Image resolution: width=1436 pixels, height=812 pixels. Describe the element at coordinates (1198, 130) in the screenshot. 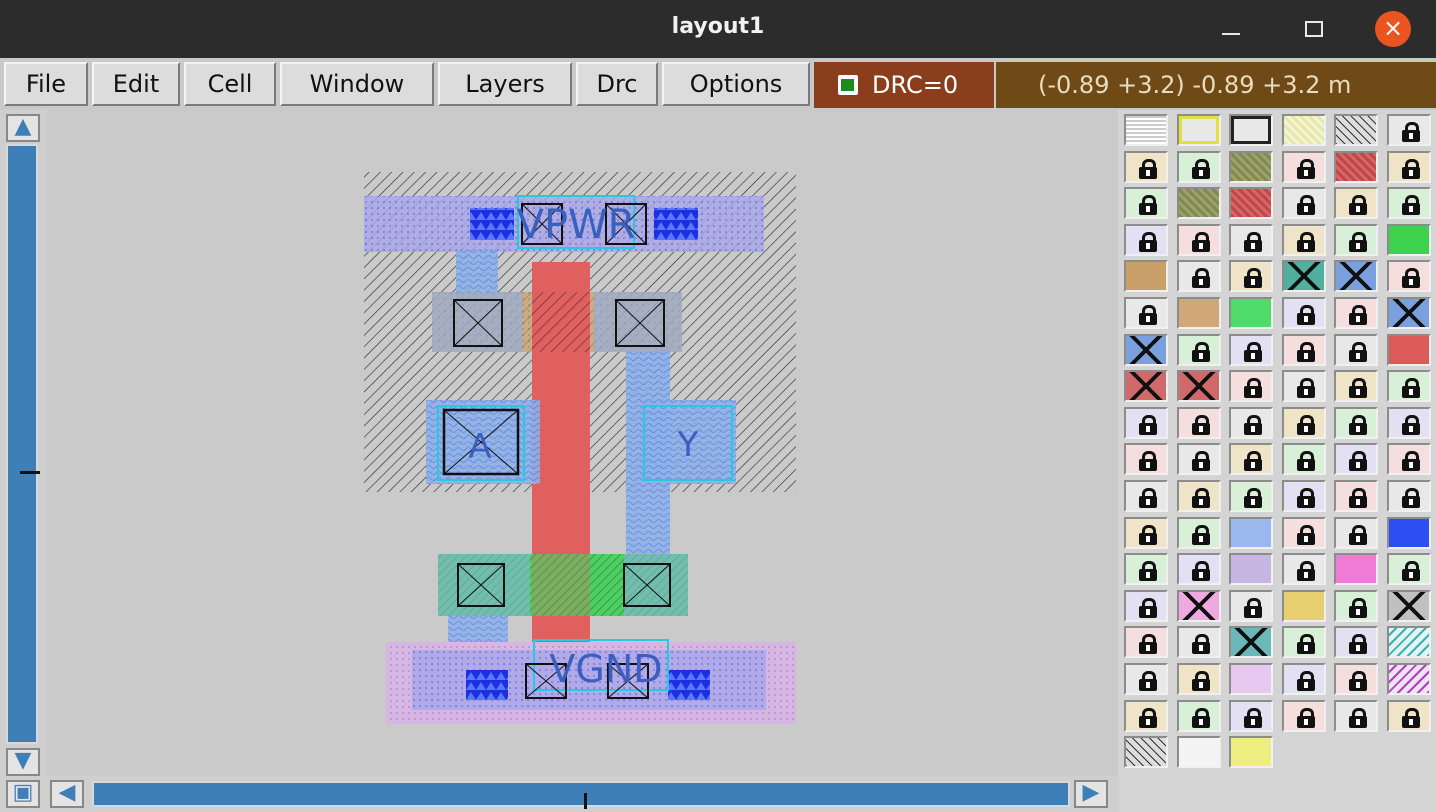

I see `layer-swatch-outline-yellow` at that location.